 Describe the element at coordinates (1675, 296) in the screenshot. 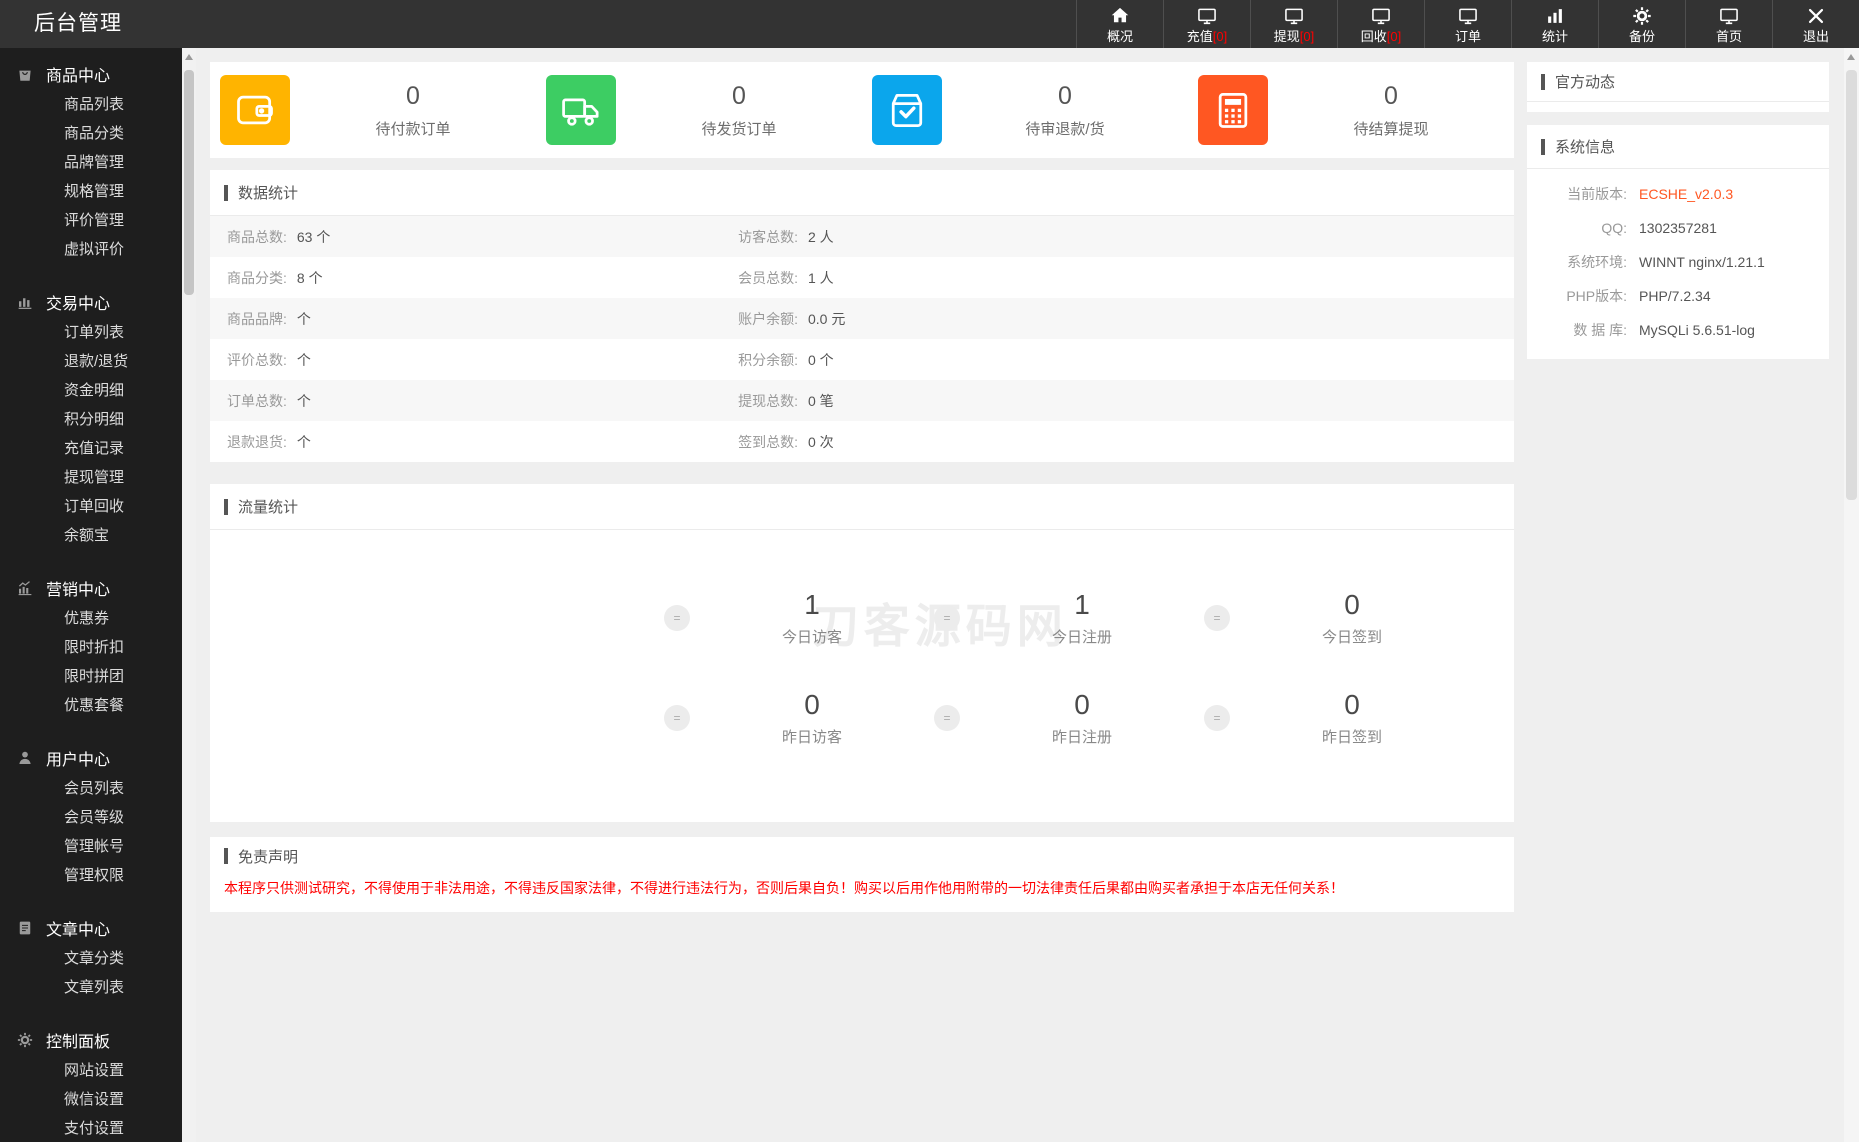

I see `system-info-value: PHP/7.2.34` at that location.